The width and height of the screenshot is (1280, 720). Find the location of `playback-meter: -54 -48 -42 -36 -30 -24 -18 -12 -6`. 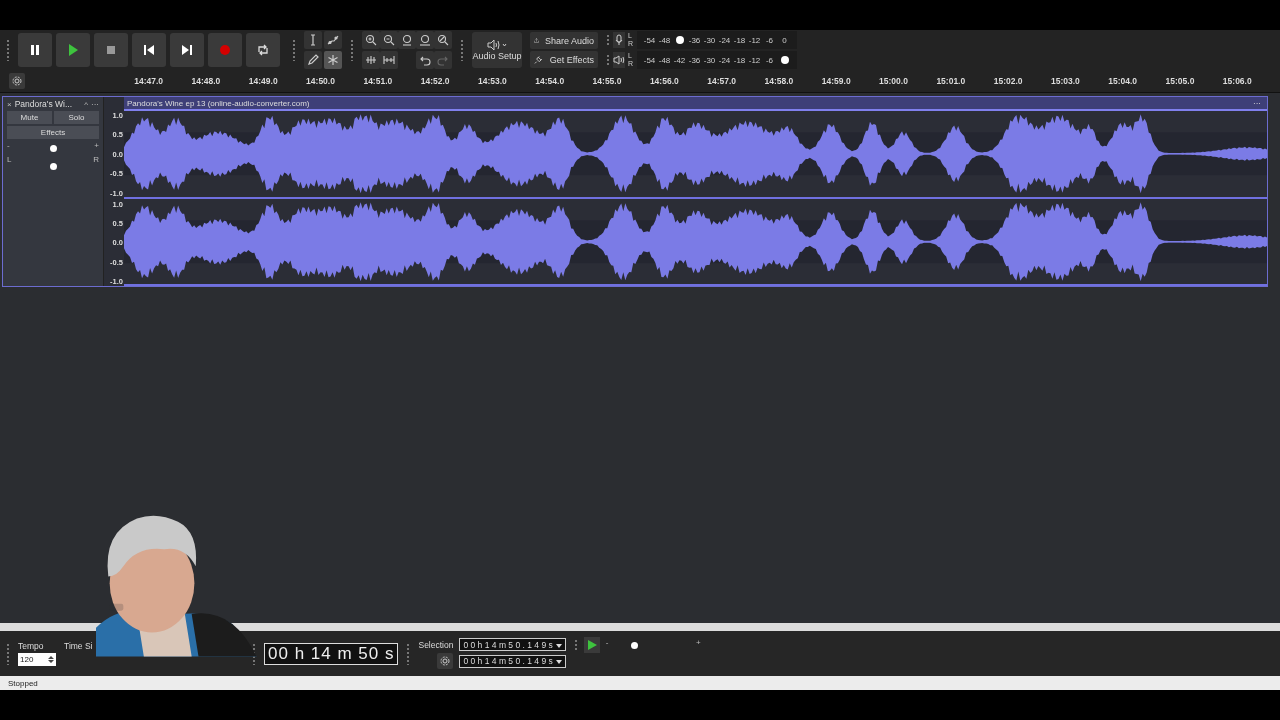

playback-meter: -54 -48 -42 -36 -30 -24 -18 -12 -6 is located at coordinates (717, 60).